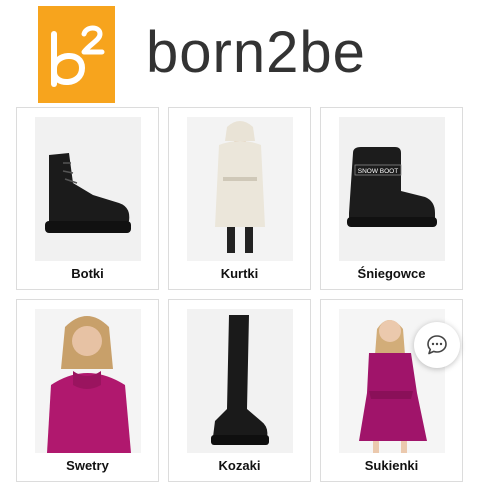 Image resolution: width=480 pixels, height=482 pixels. Describe the element at coordinates (240, 189) in the screenshot. I see `coat-image` at that location.